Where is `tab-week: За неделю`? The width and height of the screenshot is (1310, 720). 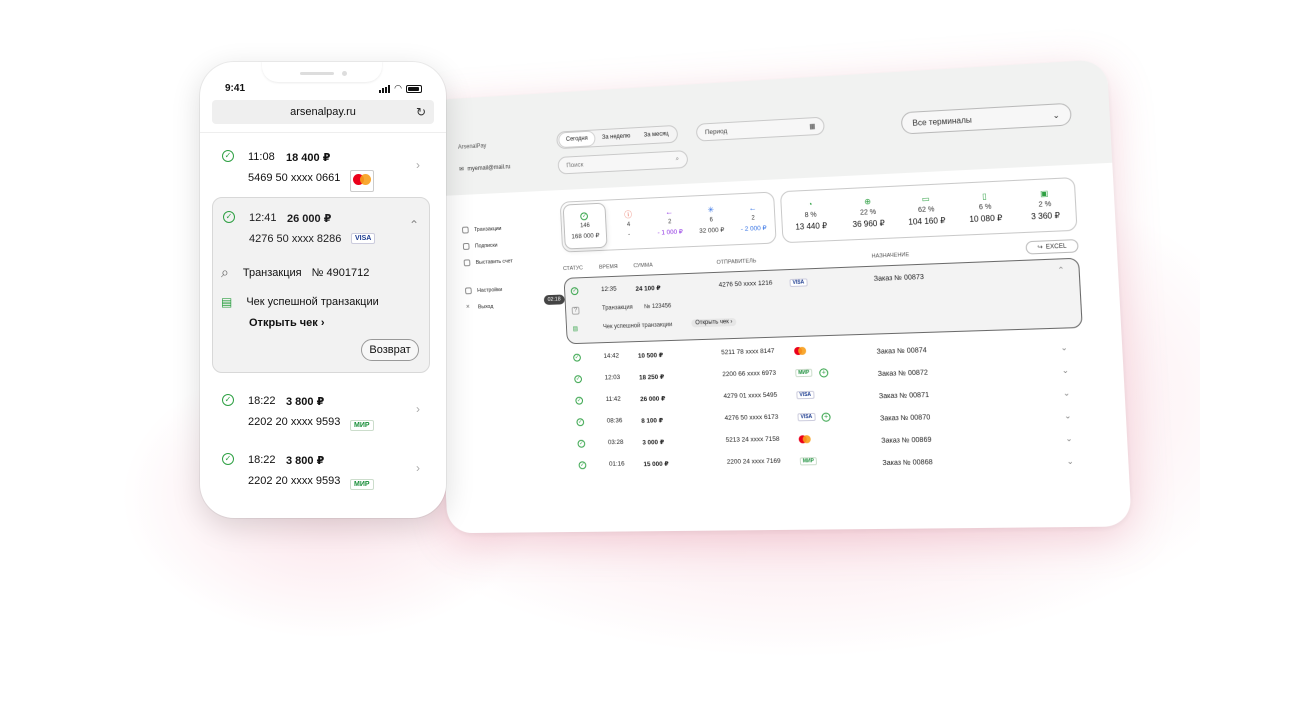 tab-week: За неделю is located at coordinates (616, 137).